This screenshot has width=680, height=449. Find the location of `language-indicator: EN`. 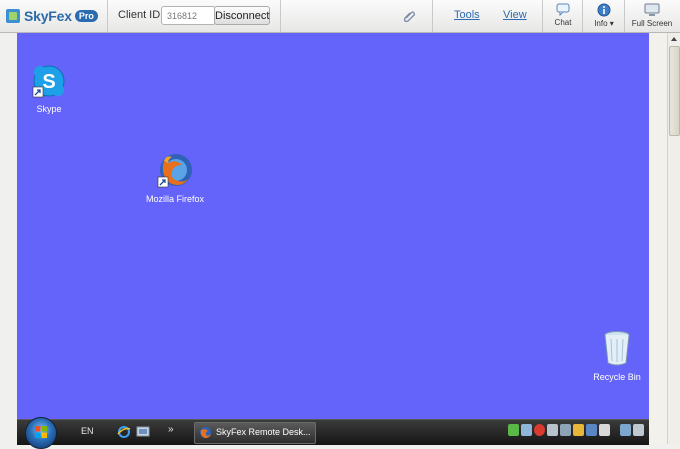

language-indicator: EN is located at coordinates (87, 431).